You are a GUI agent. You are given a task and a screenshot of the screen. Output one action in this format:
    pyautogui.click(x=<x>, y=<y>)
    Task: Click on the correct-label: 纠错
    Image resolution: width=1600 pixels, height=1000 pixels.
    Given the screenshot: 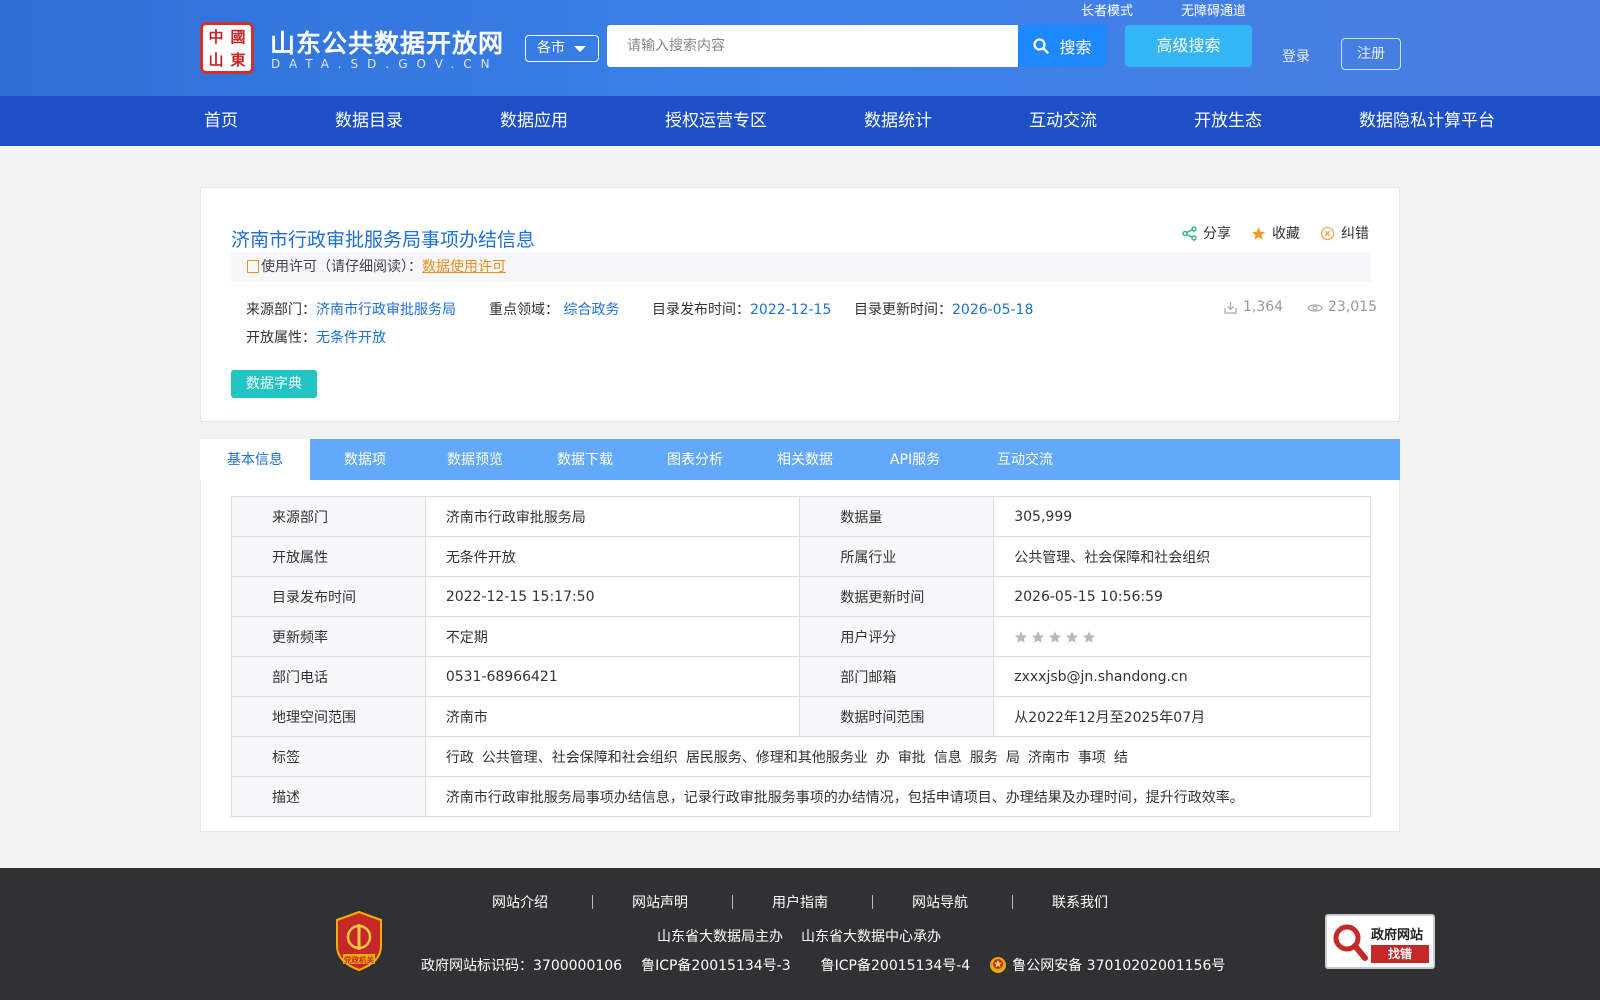 What is the action you would take?
    pyautogui.click(x=1355, y=234)
    